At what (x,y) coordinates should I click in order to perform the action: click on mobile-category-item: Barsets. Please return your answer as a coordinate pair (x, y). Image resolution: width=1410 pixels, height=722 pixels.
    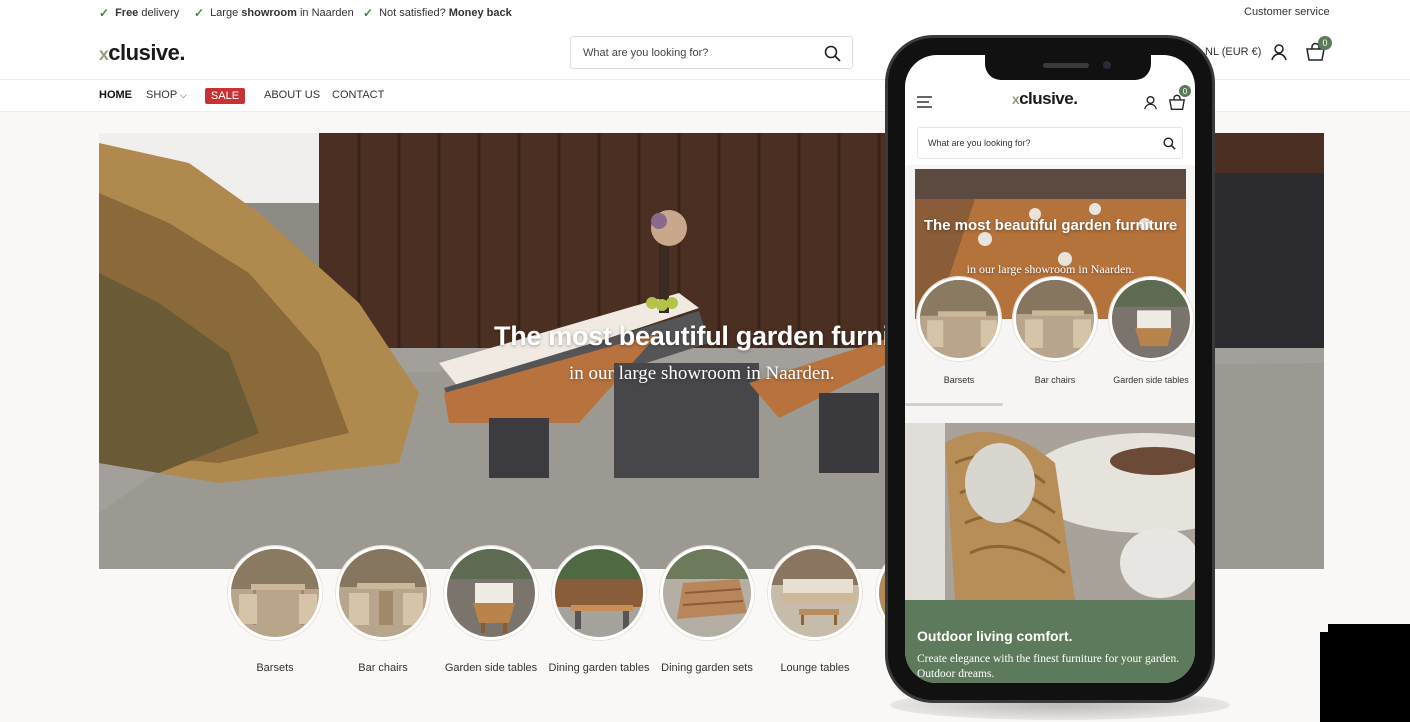
    Looking at the image, I should click on (959, 331).